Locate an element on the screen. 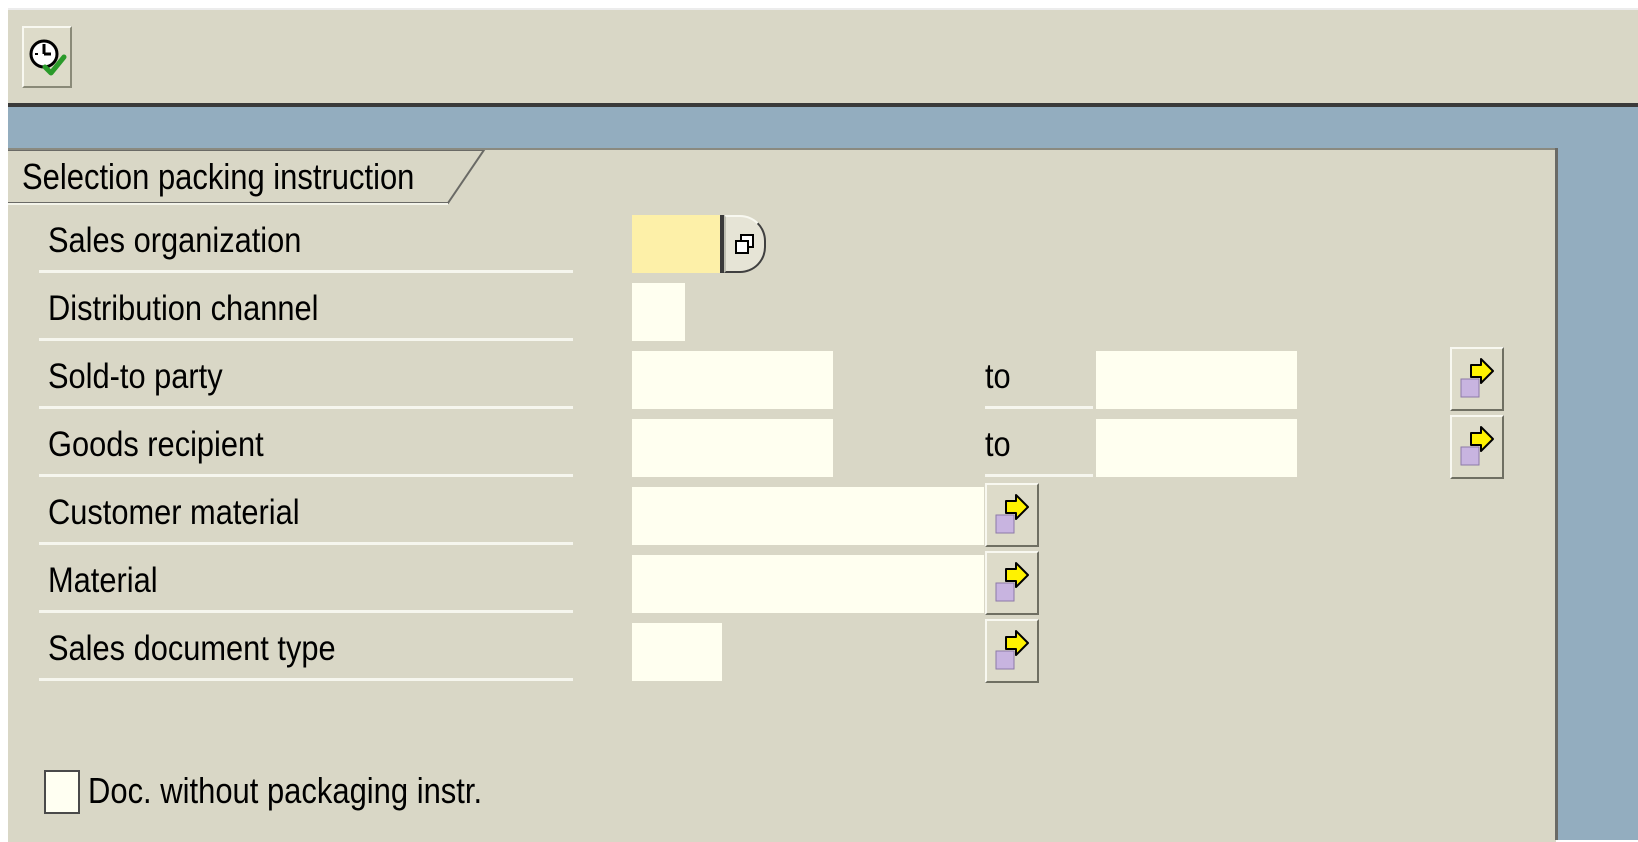  sold-to-party-to-label: to is located at coordinates (1039, 379).